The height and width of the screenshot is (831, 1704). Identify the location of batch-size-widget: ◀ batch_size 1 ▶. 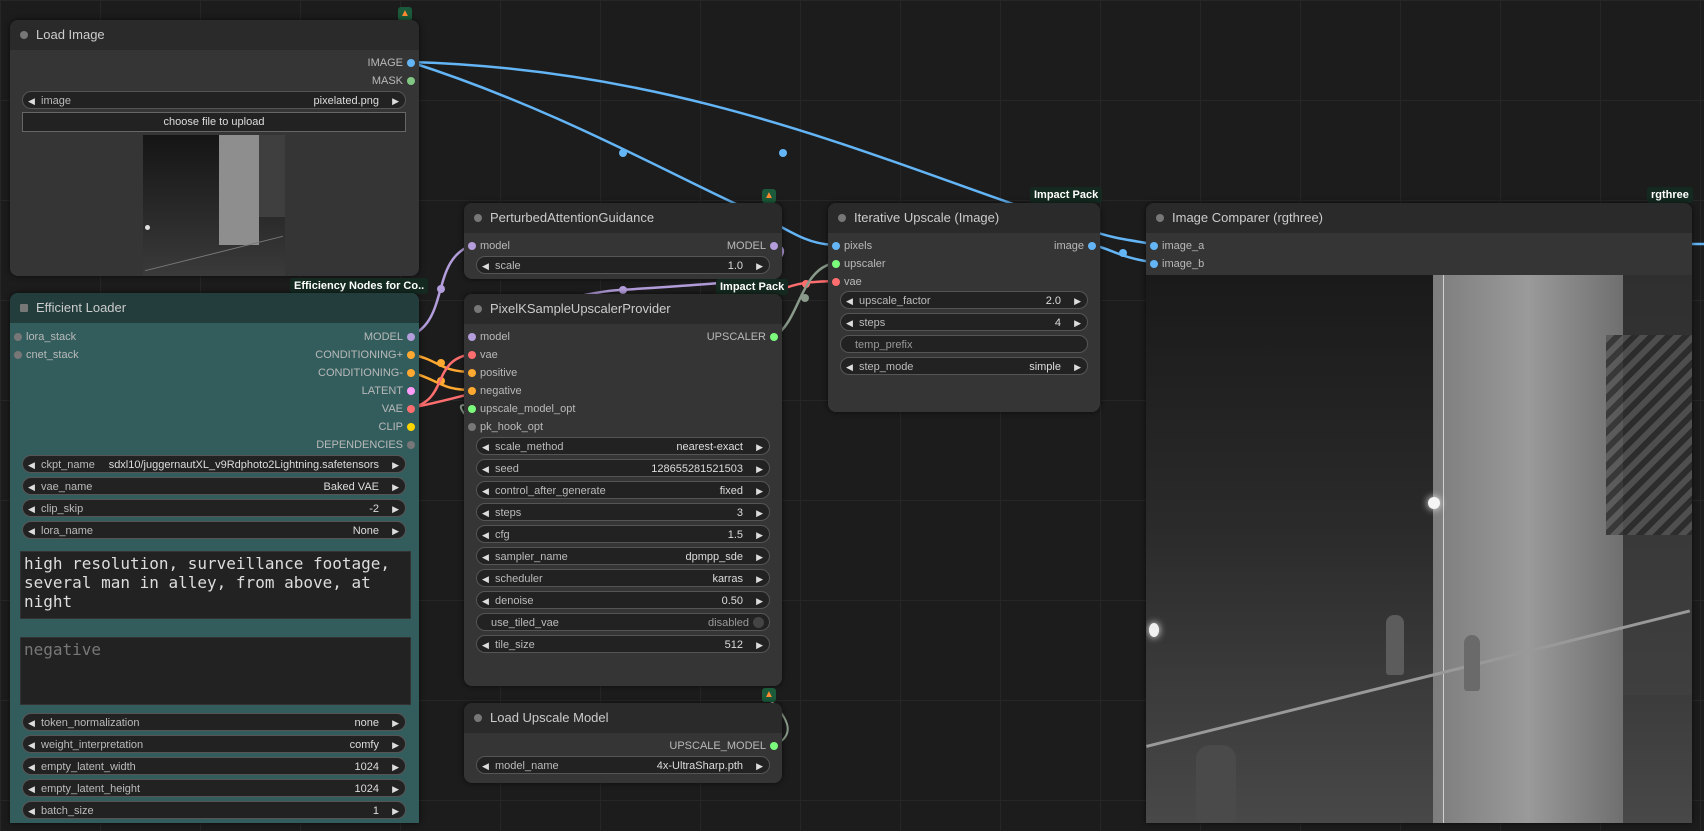
(214, 810).